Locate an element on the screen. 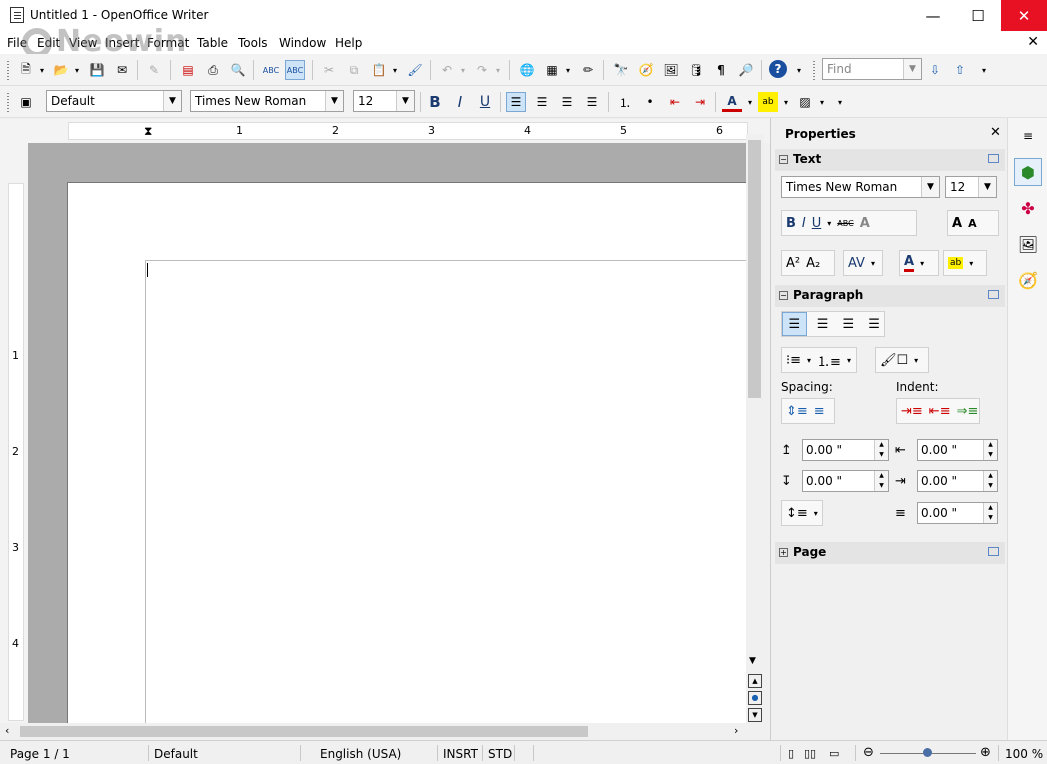 This screenshot has width=1047, height=764. grow-font-icon: A is located at coordinates (957, 223).